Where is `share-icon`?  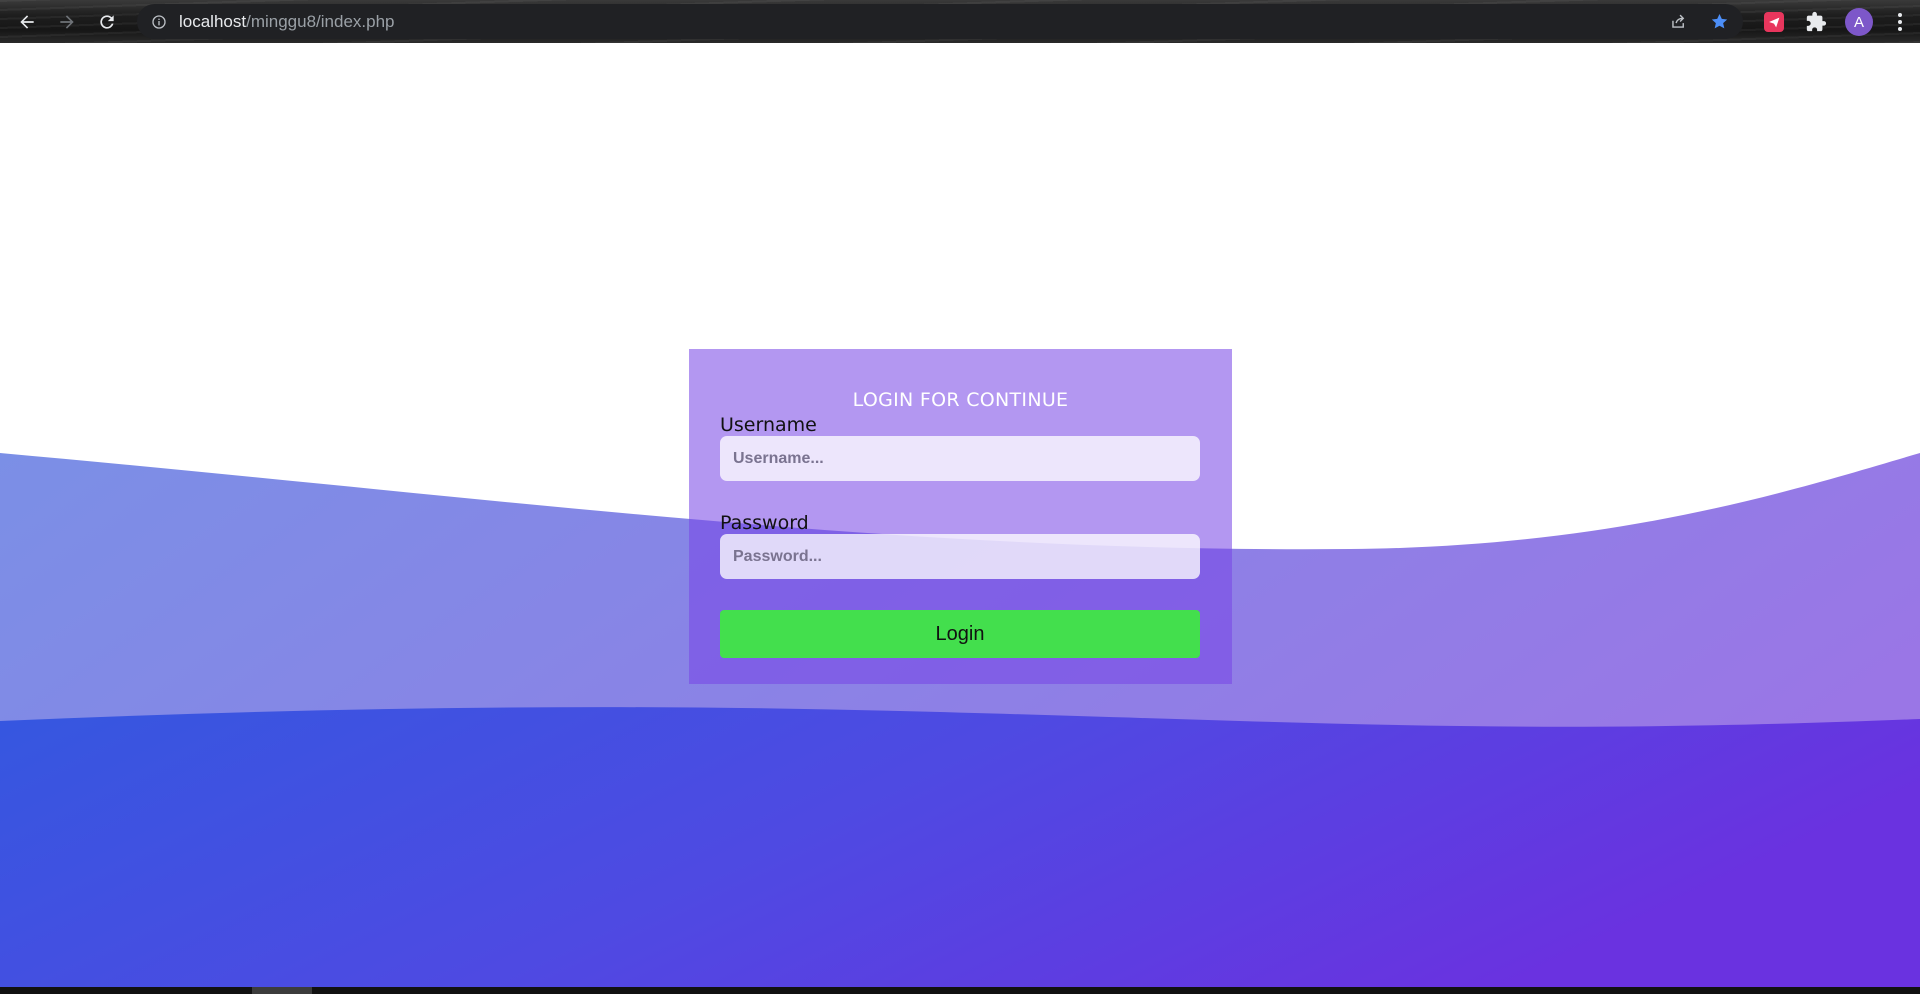 share-icon is located at coordinates (1678, 21).